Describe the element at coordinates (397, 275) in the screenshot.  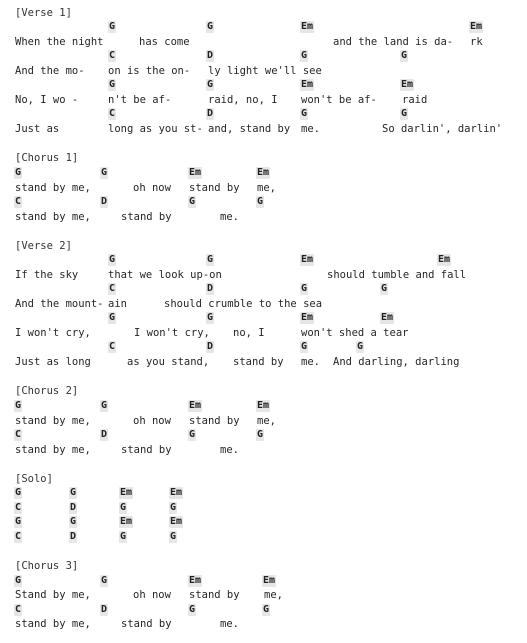
I see `lyric-segment: should tumble and fall` at that location.